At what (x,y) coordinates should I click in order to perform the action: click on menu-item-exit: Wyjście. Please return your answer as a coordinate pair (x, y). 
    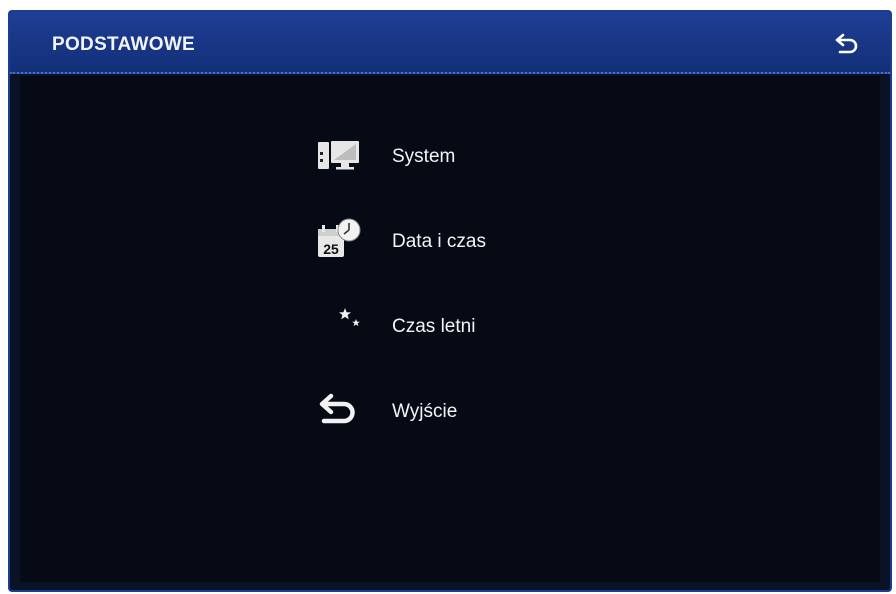
    Looking at the image, I should click on (436, 411).